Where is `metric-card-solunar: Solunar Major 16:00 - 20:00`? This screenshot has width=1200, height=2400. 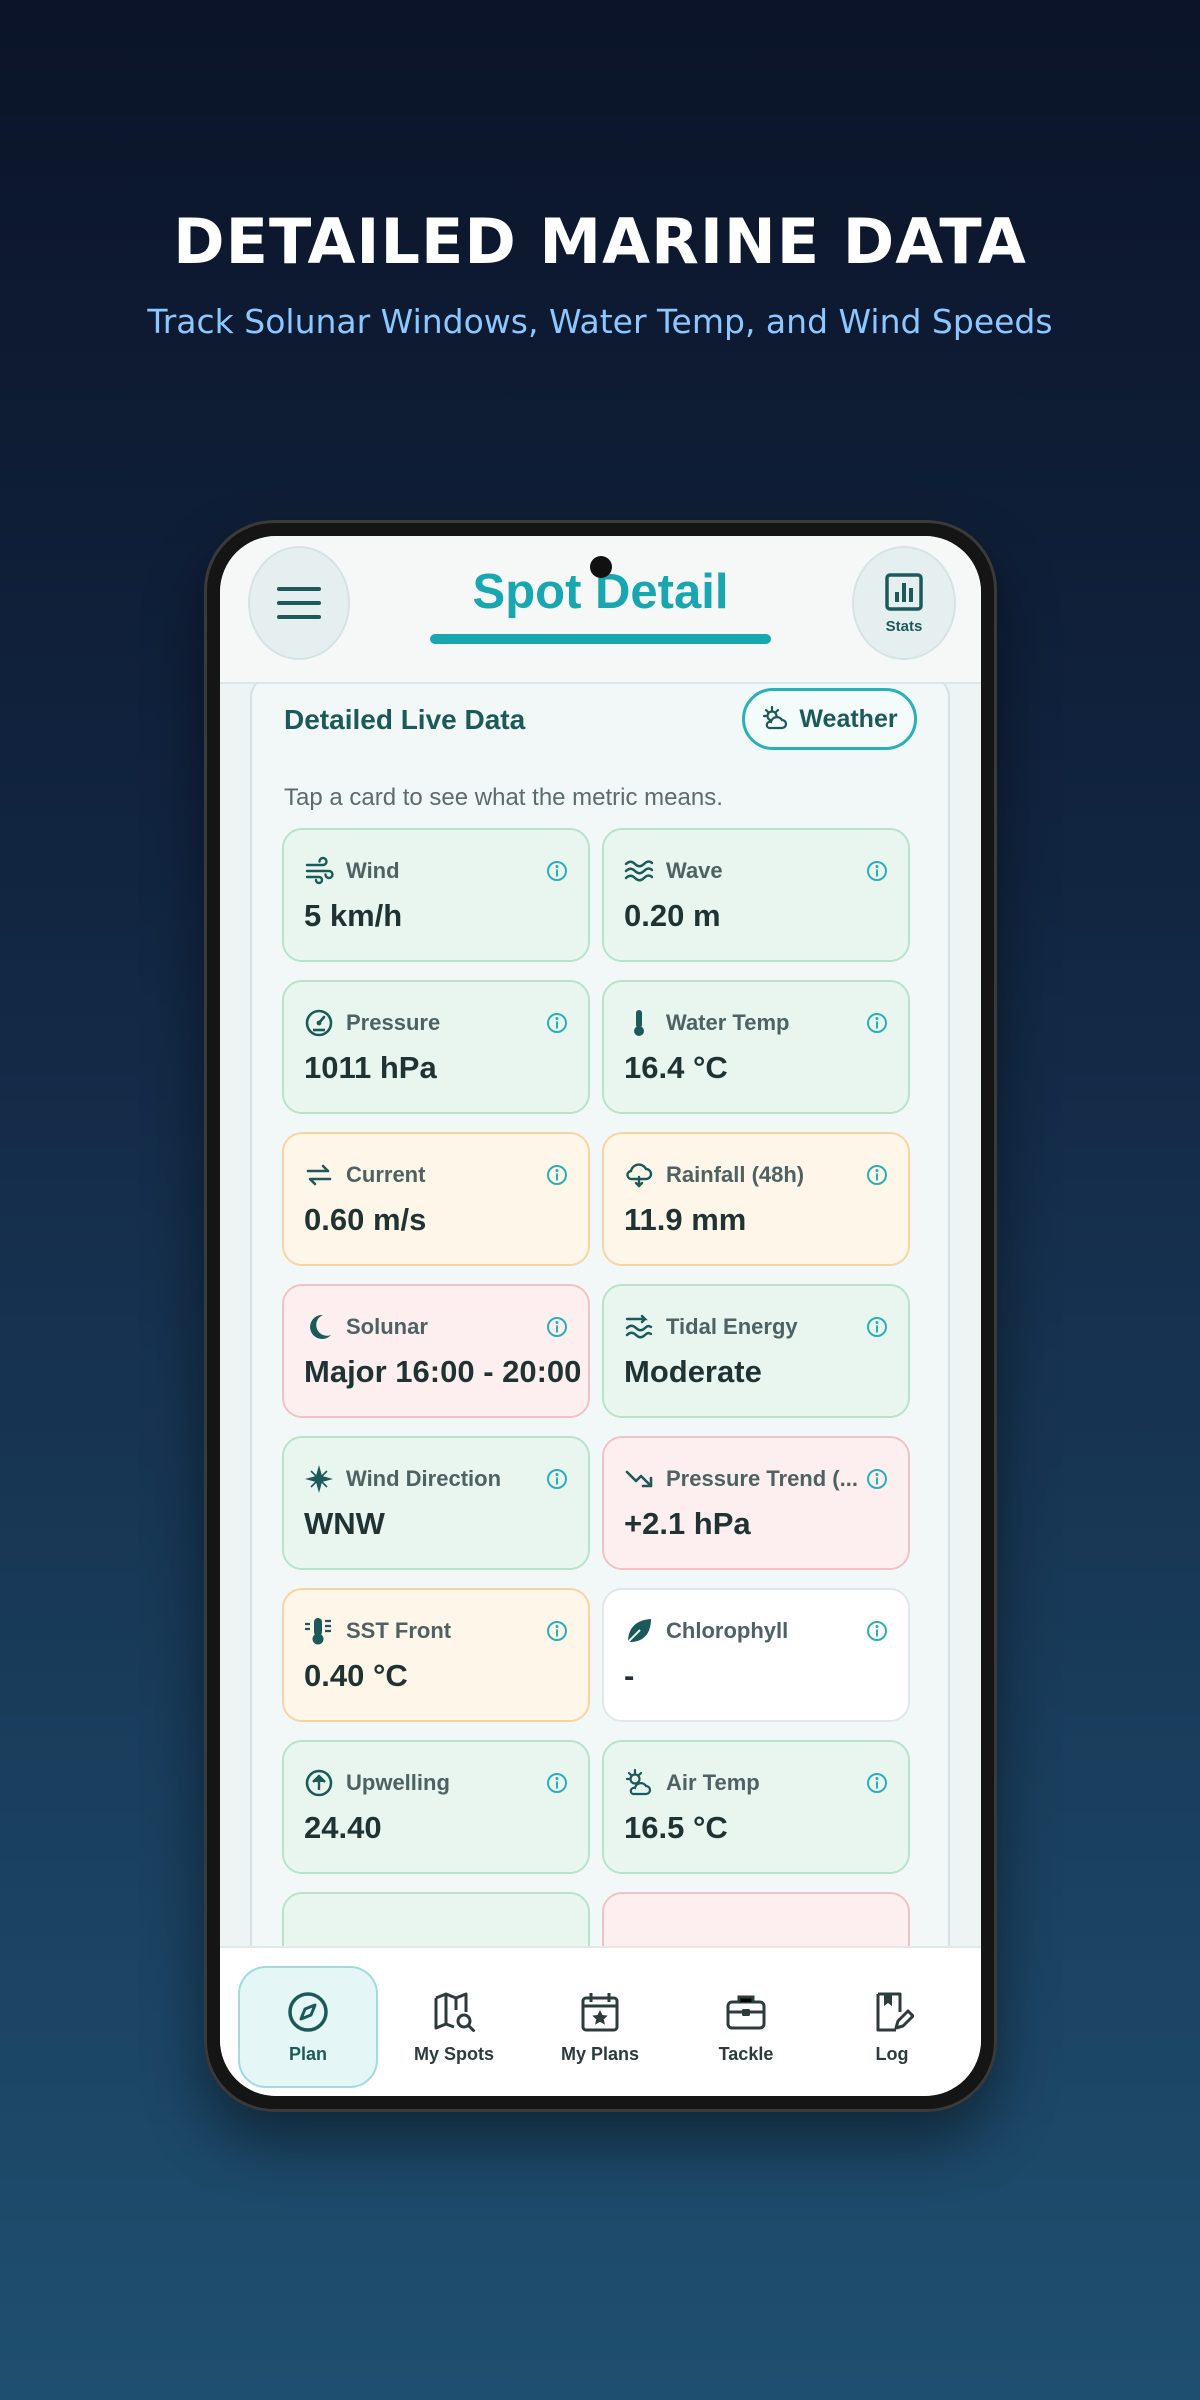 metric-card-solunar: Solunar Major 16:00 - 20:00 is located at coordinates (436, 1351).